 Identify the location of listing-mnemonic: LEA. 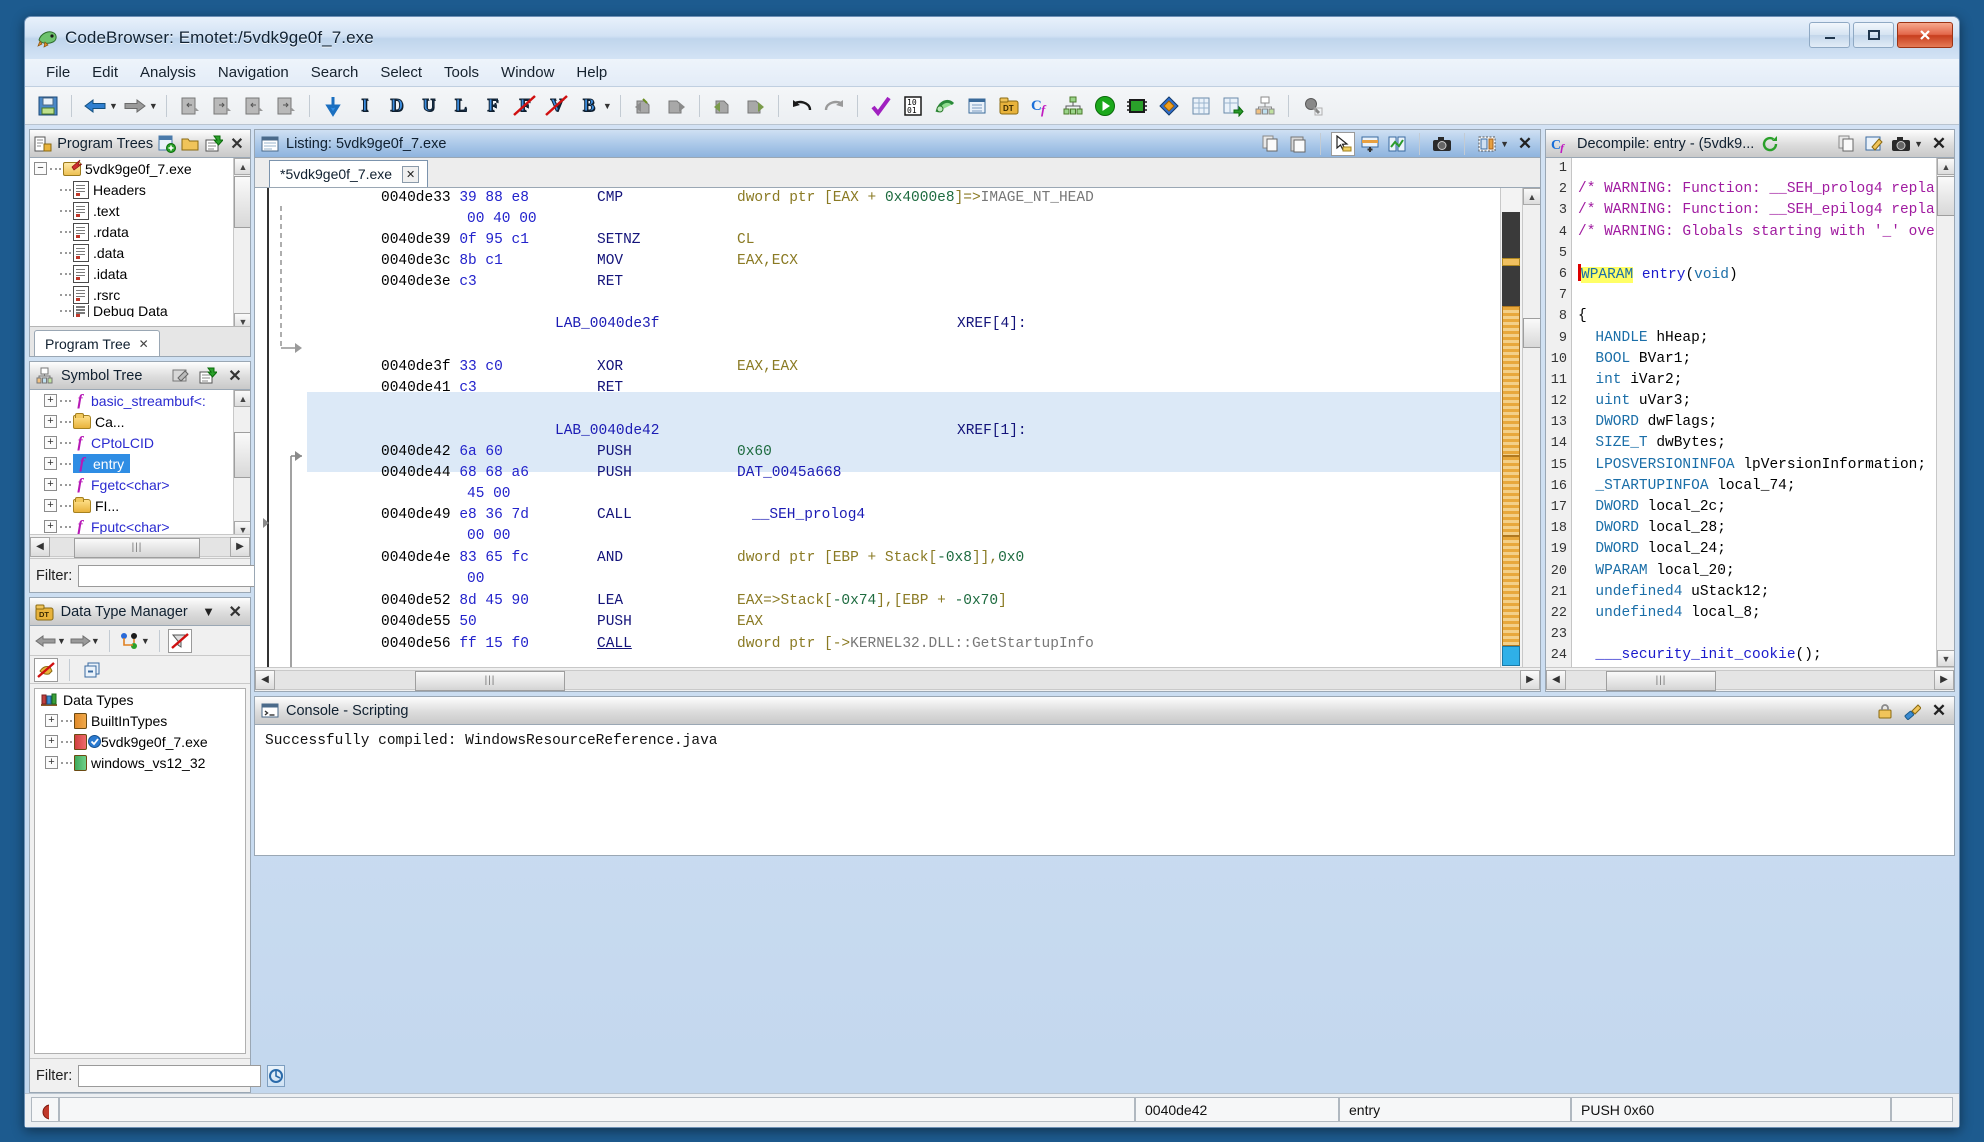
(610, 601).